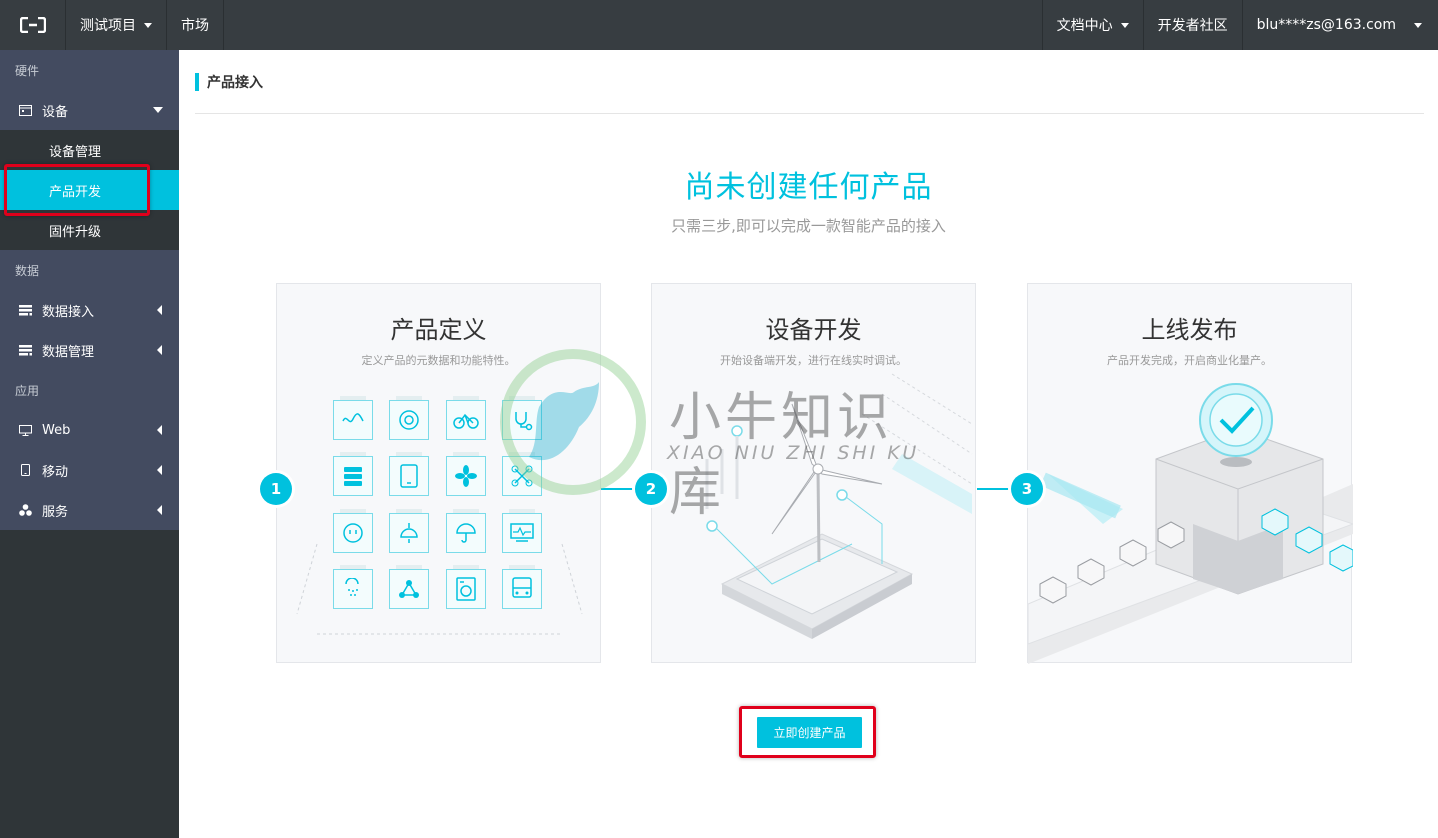  I want to click on docs-center-menu: 文档中心, so click(1093, 25).